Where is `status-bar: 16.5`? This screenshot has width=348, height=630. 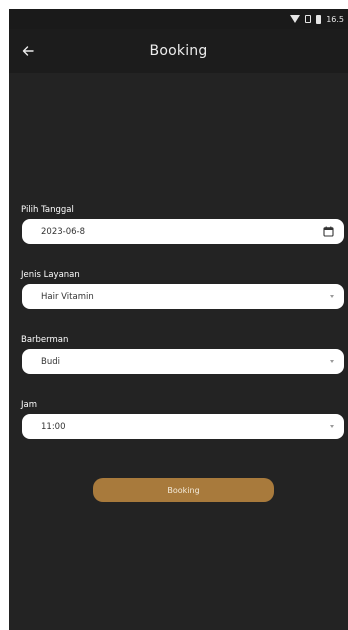 status-bar: 16.5 is located at coordinates (178, 19).